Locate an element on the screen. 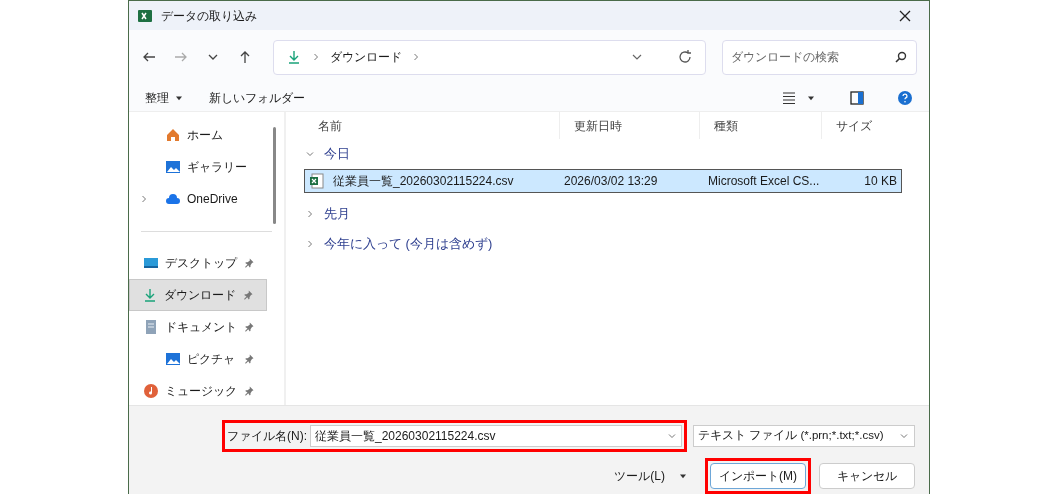 This screenshot has width=1058, height=494. file-name-label: ファイル名(N): is located at coordinates (267, 436).